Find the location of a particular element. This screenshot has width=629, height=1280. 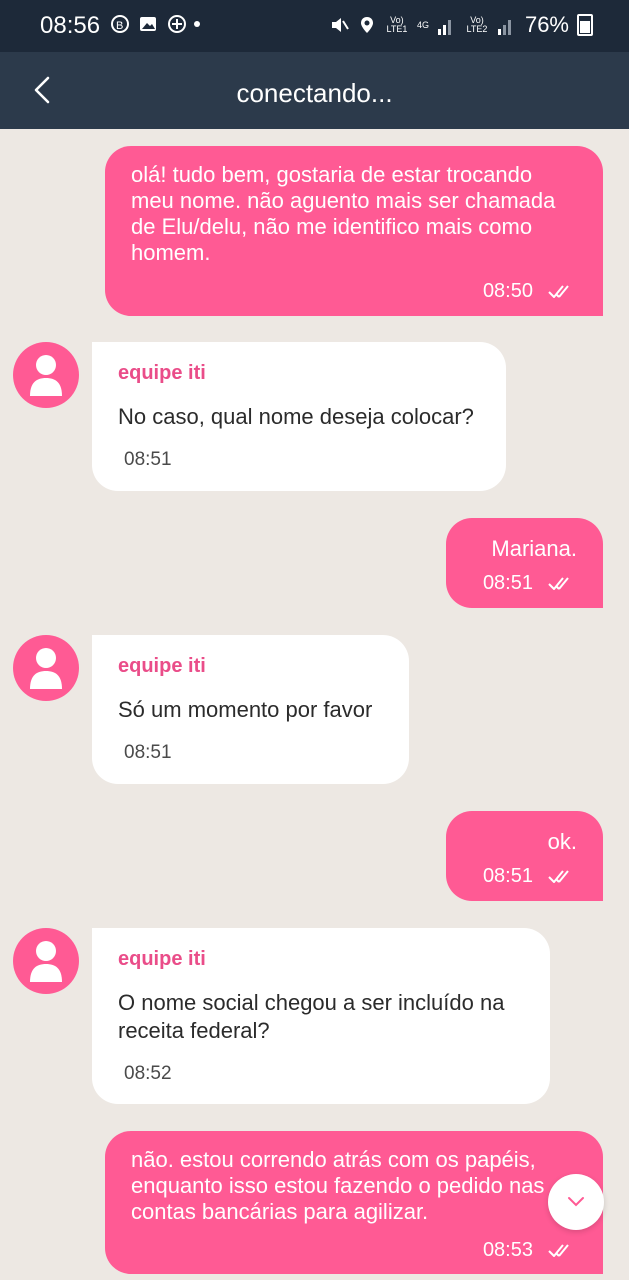

message-text: ok. is located at coordinates (562, 841).